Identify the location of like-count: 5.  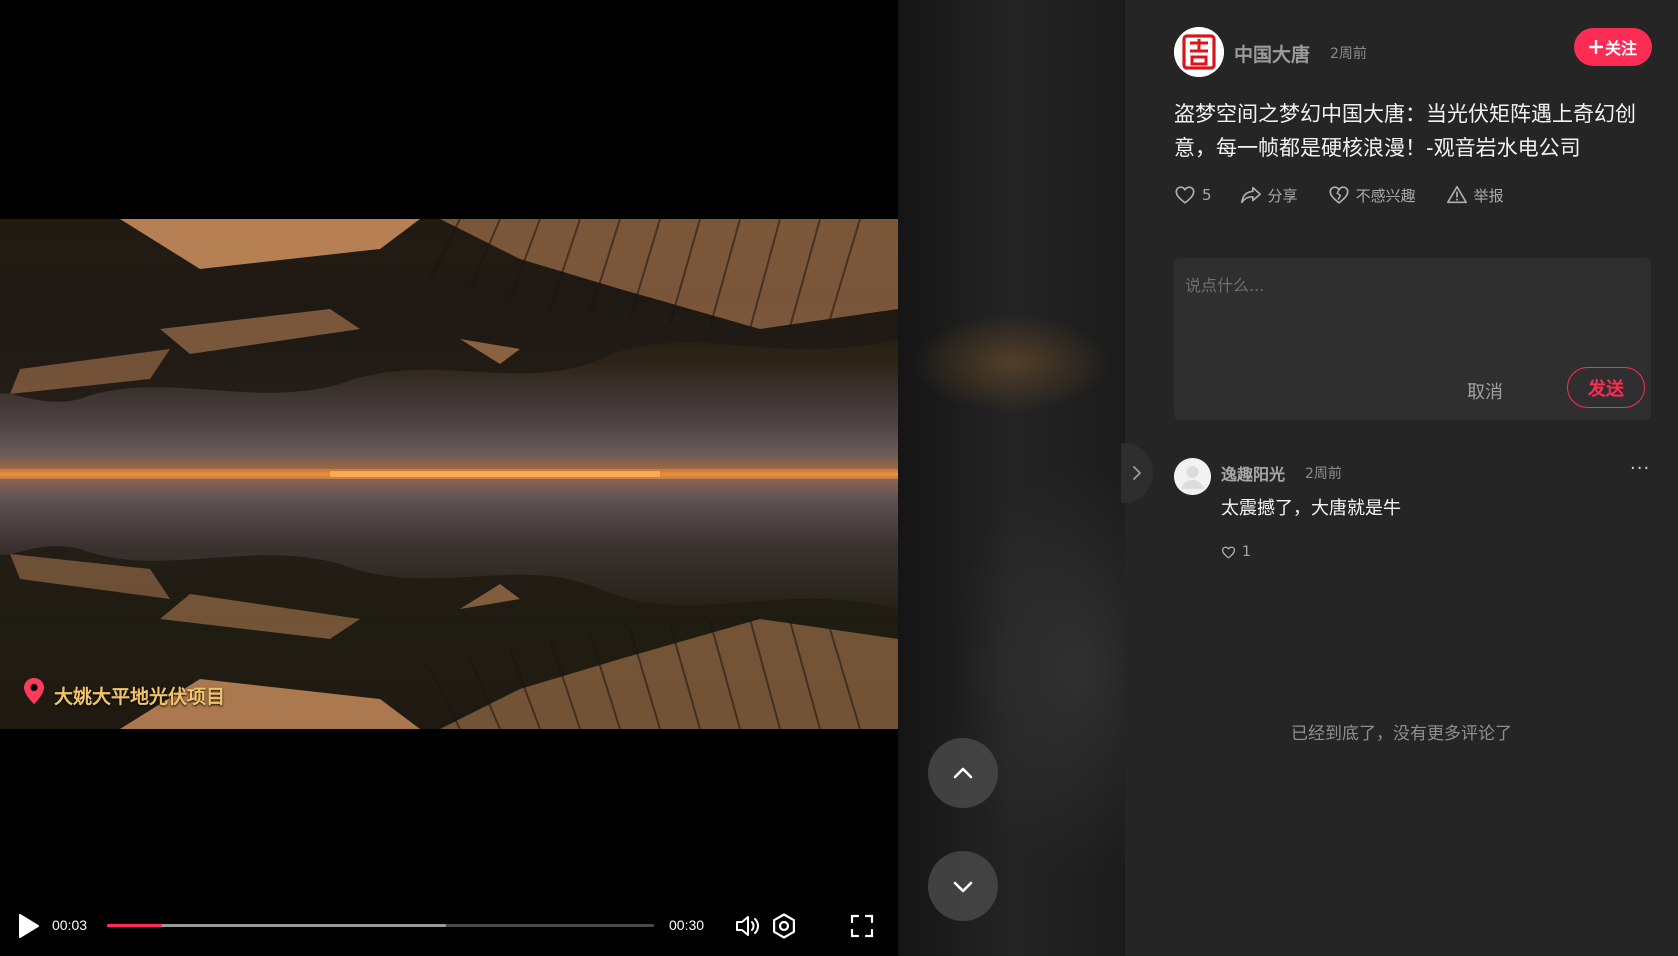
(1207, 195).